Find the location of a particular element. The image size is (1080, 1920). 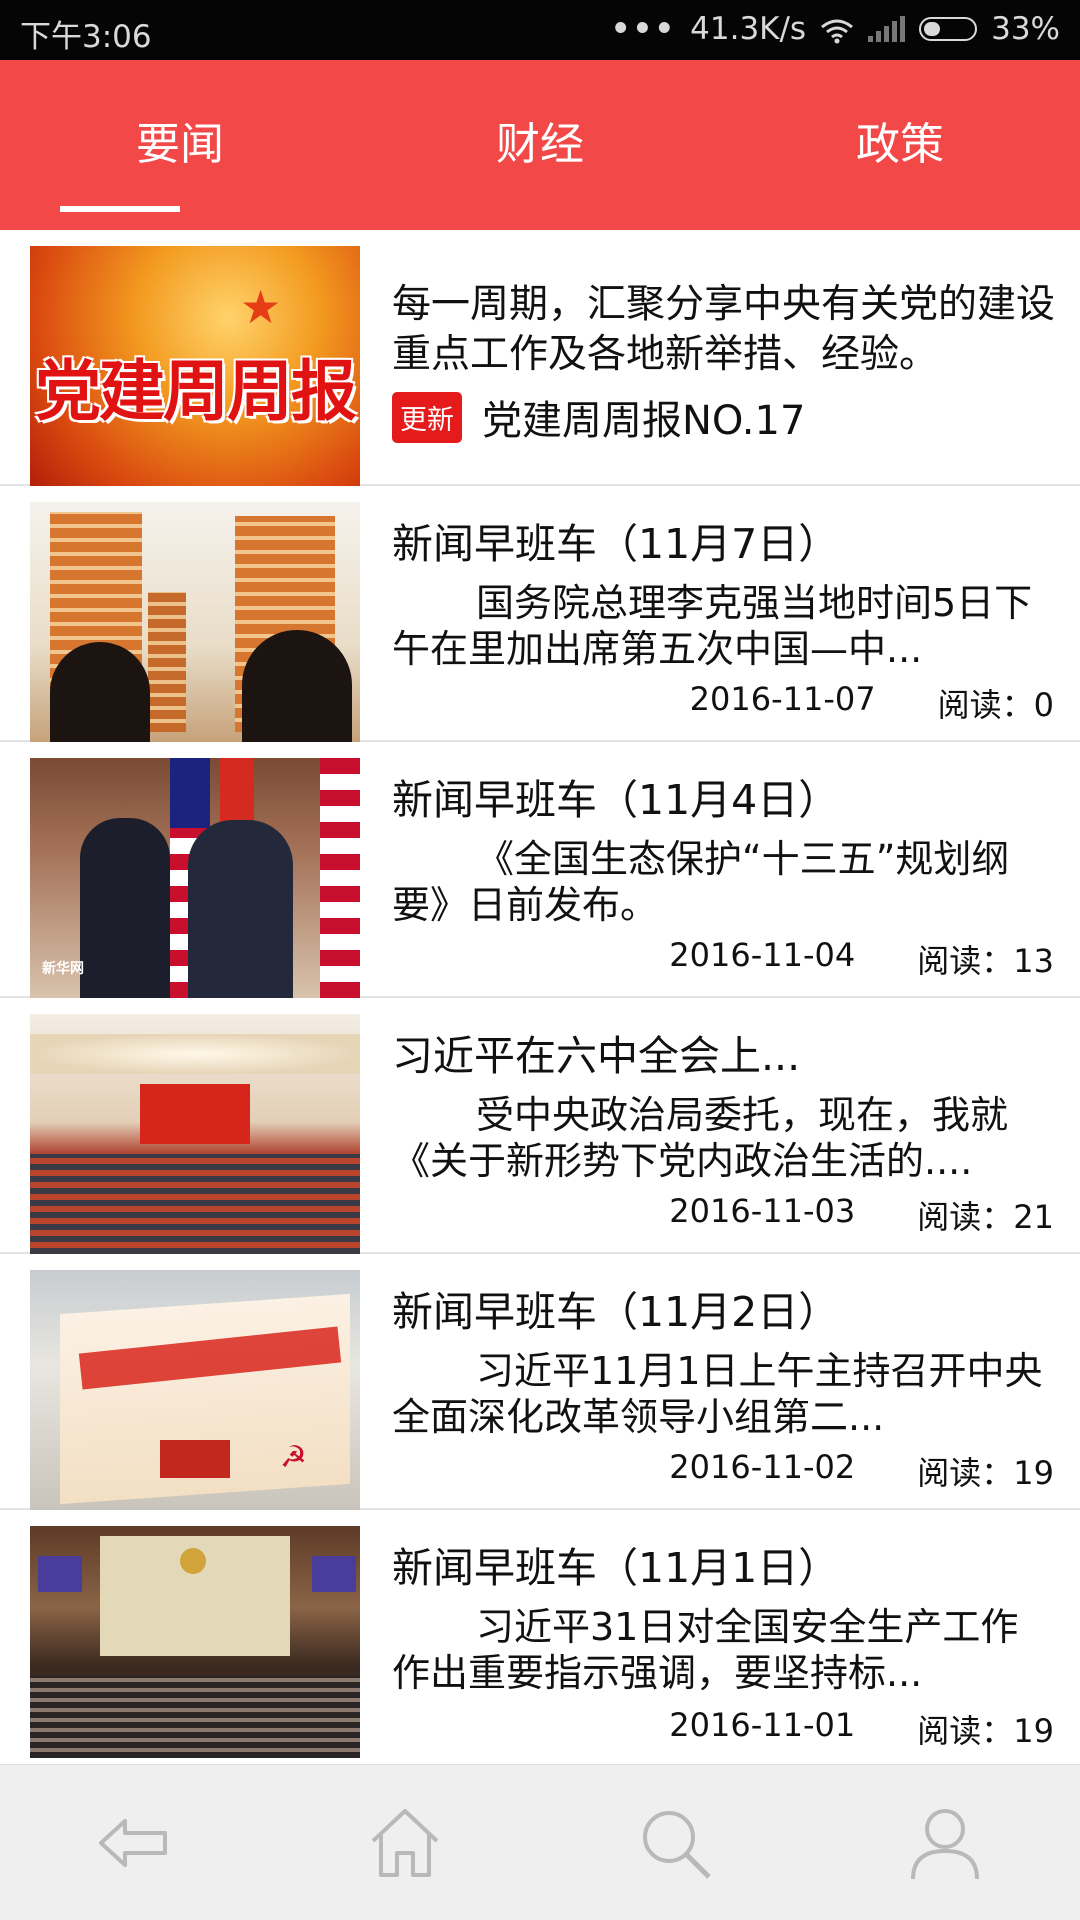

news-date: 2016-11-07 is located at coordinates (782, 699).